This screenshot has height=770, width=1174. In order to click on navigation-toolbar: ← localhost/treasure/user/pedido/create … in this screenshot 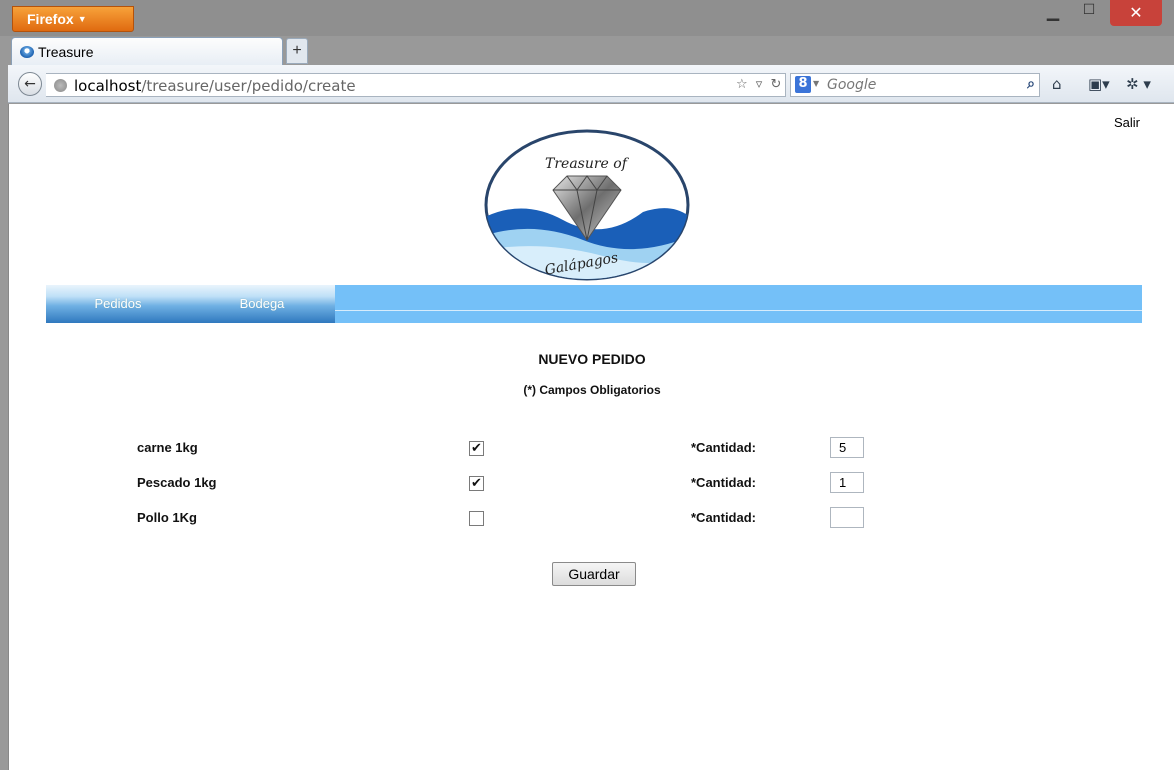, I will do `click(591, 84)`.